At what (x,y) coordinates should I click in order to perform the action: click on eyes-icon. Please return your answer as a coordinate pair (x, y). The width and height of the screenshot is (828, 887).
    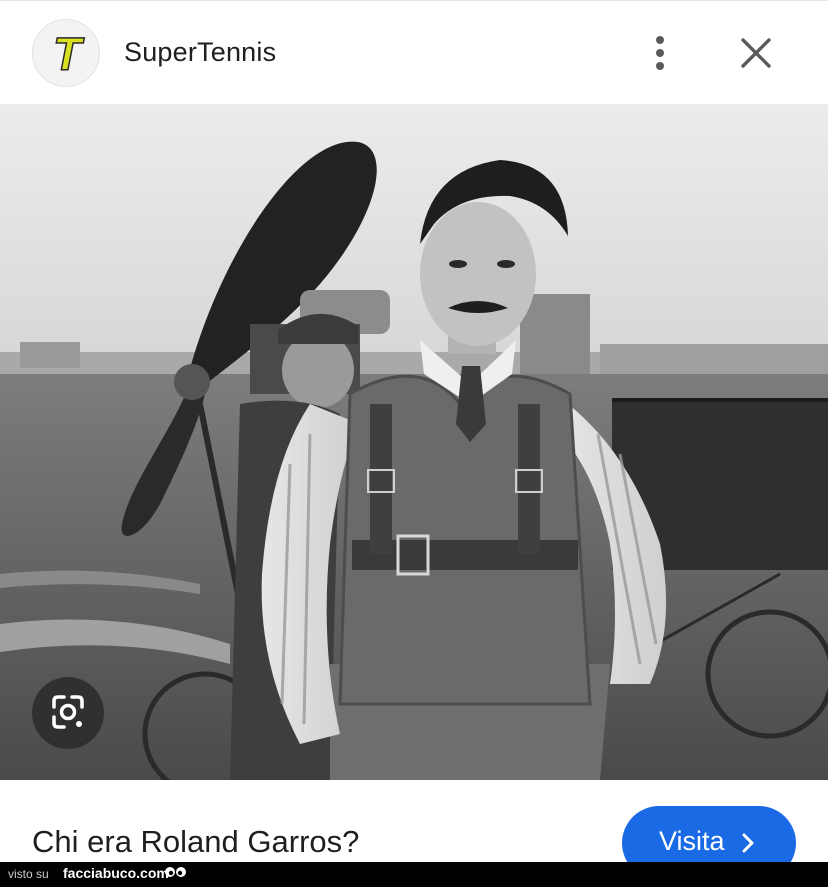
    Looking at the image, I should click on (175, 872).